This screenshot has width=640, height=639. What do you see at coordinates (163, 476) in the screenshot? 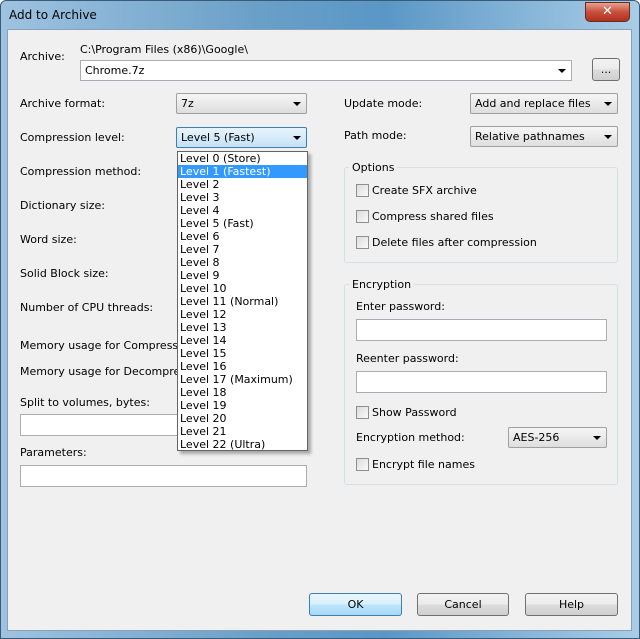
I see `parameters-input` at bounding box center [163, 476].